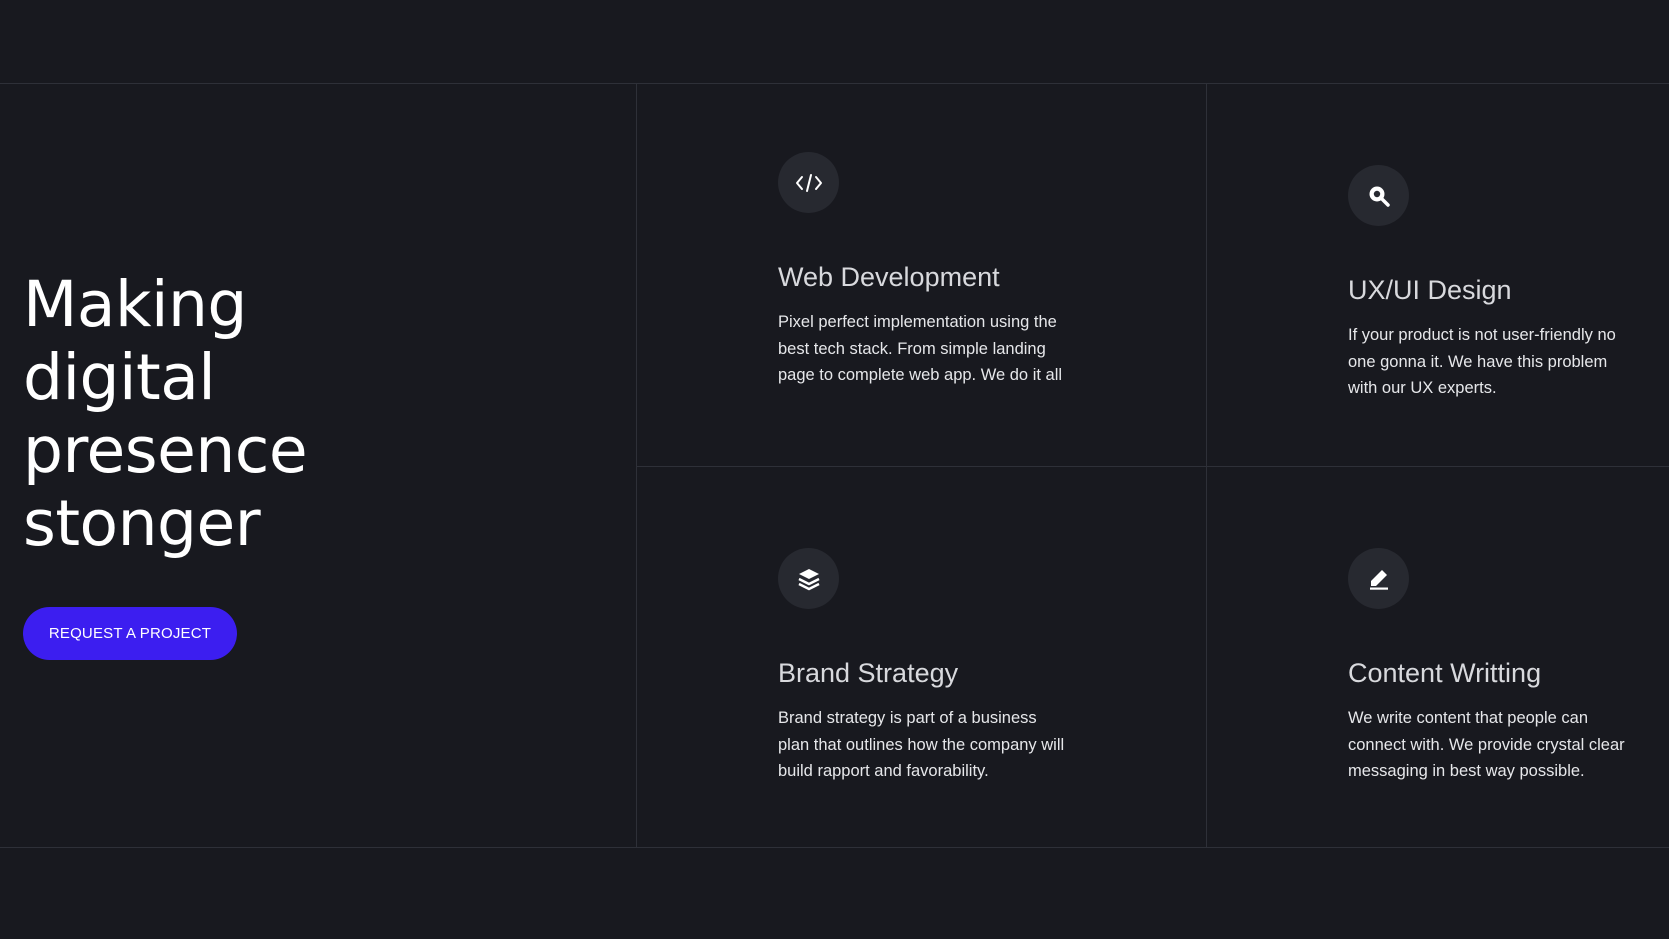  What do you see at coordinates (119, 377) in the screenshot?
I see `hero-title-line: digital` at bounding box center [119, 377].